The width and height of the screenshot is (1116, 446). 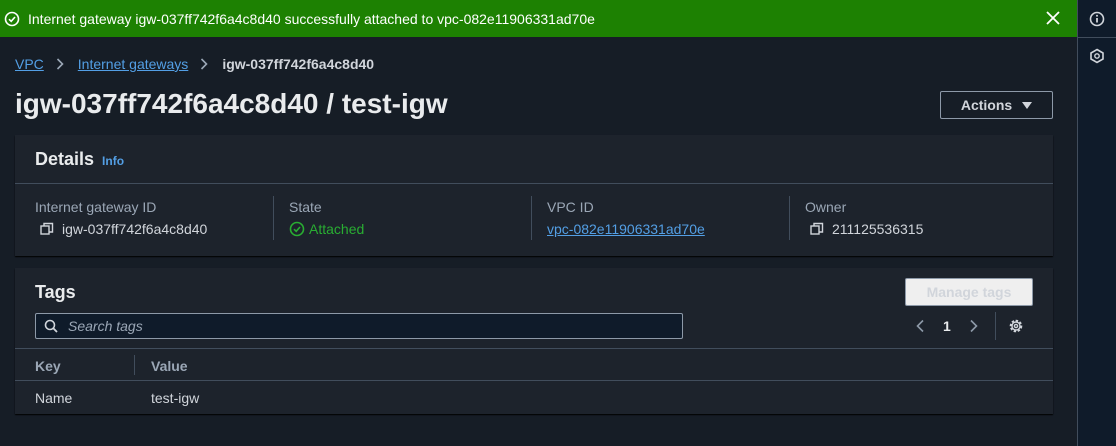 What do you see at coordinates (402, 218) in the screenshot?
I see `detail-state: State Attached` at bounding box center [402, 218].